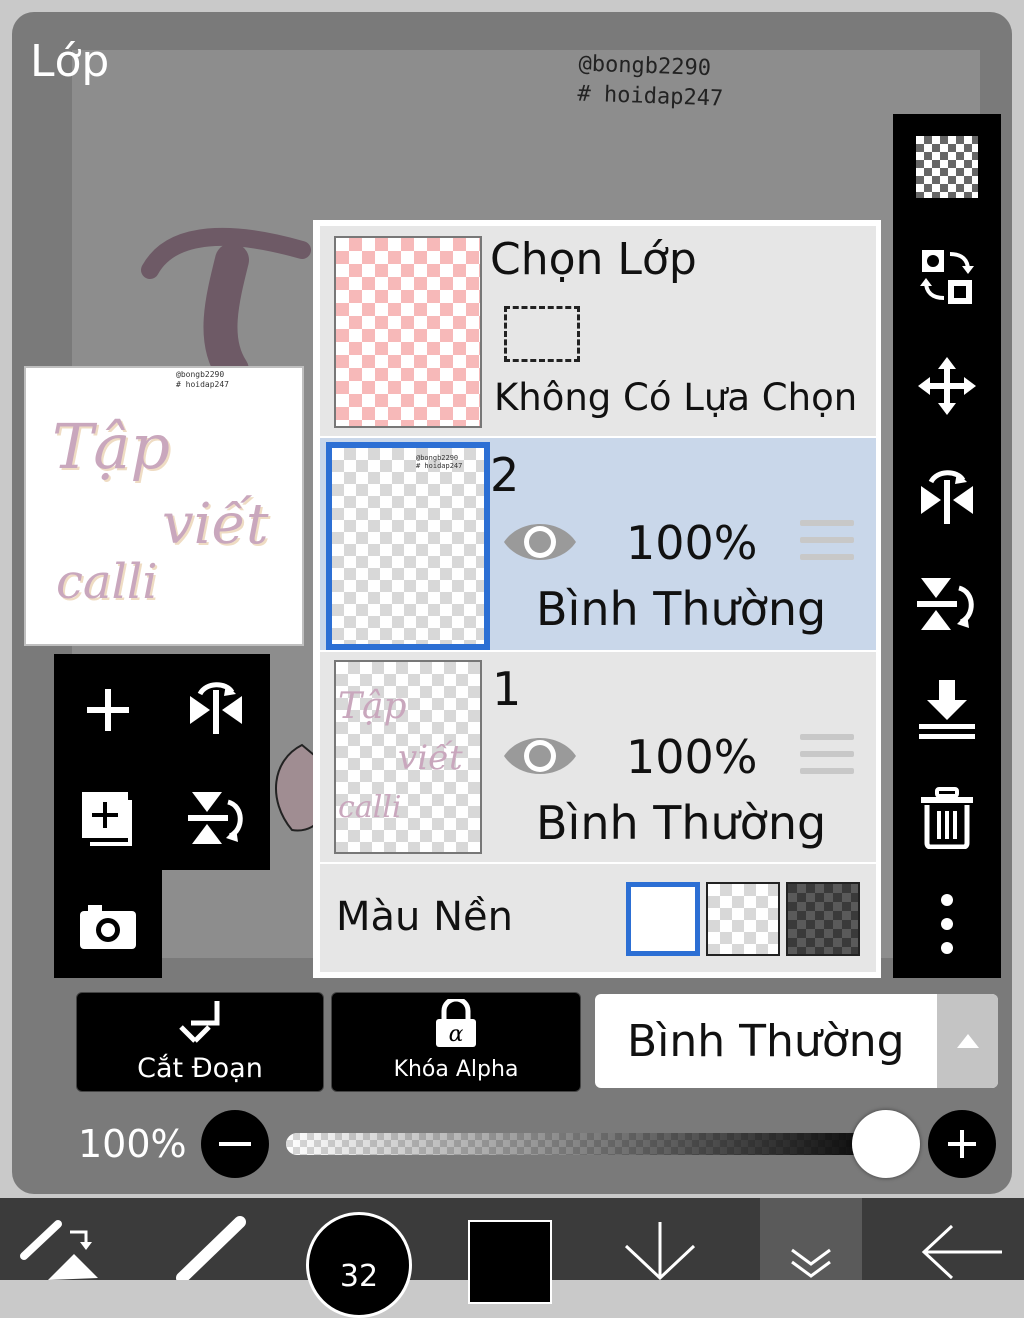 This screenshot has height=1318, width=1024. I want to click on flip-vertical-button, so click(216, 818).